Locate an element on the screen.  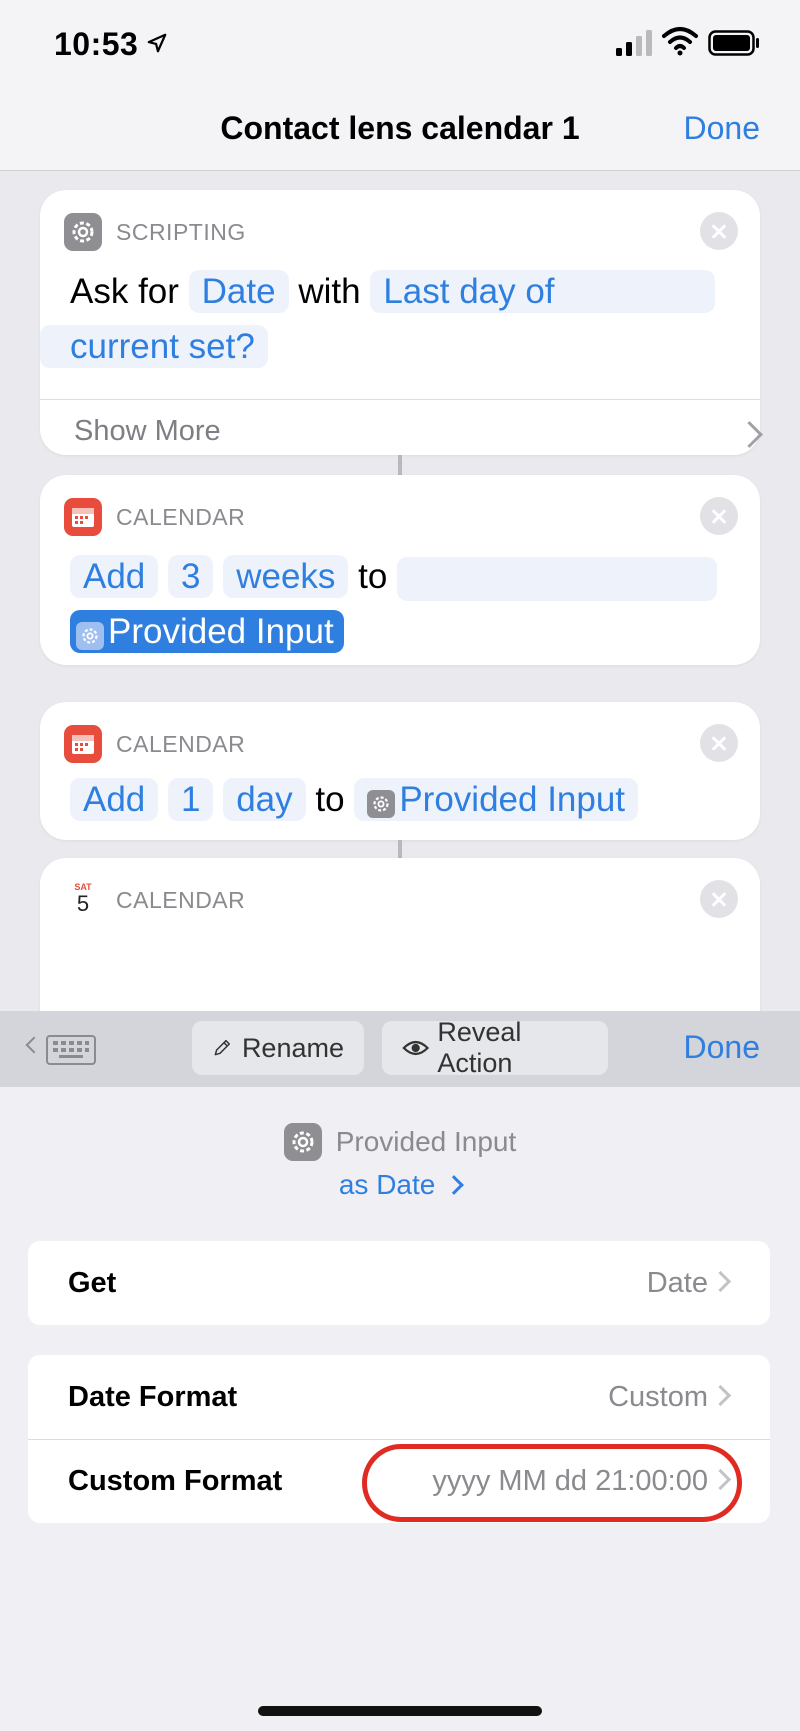
keyboard-icon is located at coordinates (71, 1050).